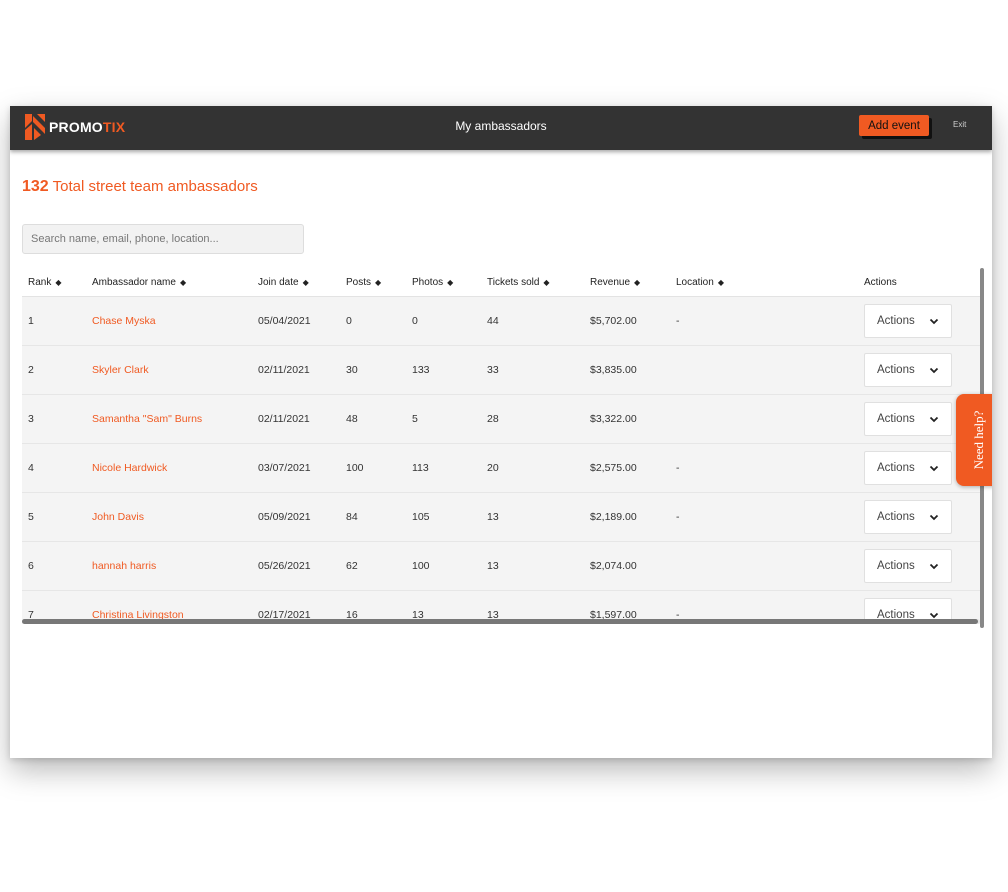 This screenshot has width=1008, height=892. I want to click on revenue-cell: $3,322.00, so click(627, 419).